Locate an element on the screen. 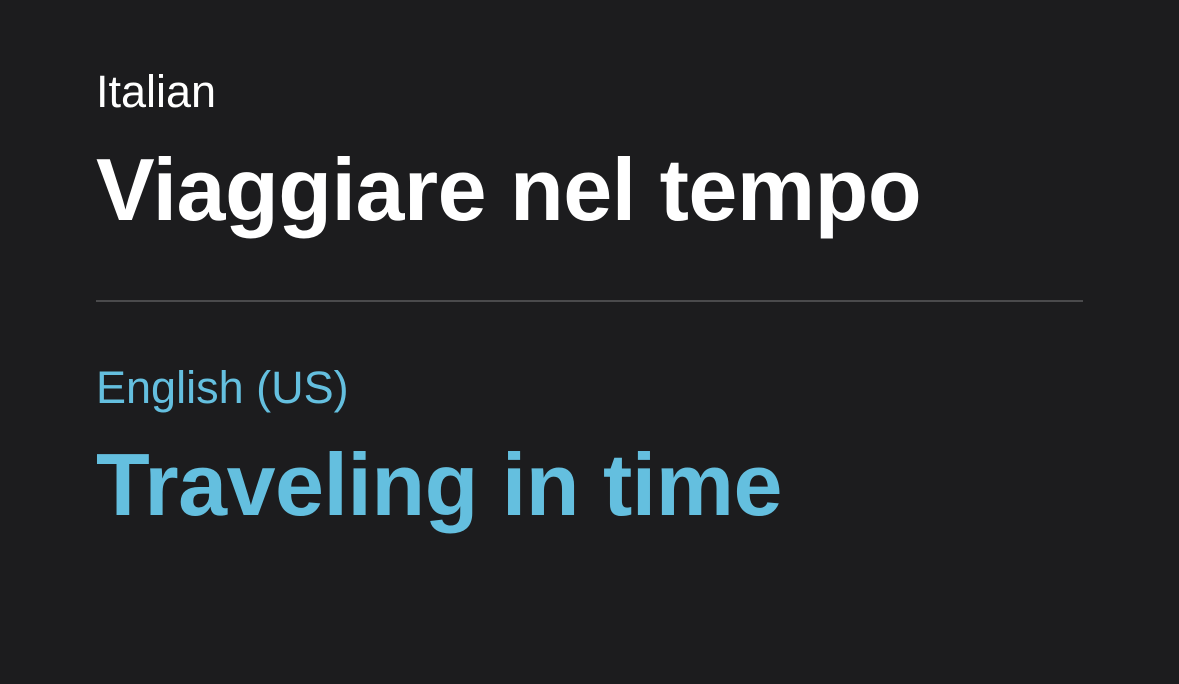 Image resolution: width=1179 pixels, height=684 pixels. divider is located at coordinates (589, 301).